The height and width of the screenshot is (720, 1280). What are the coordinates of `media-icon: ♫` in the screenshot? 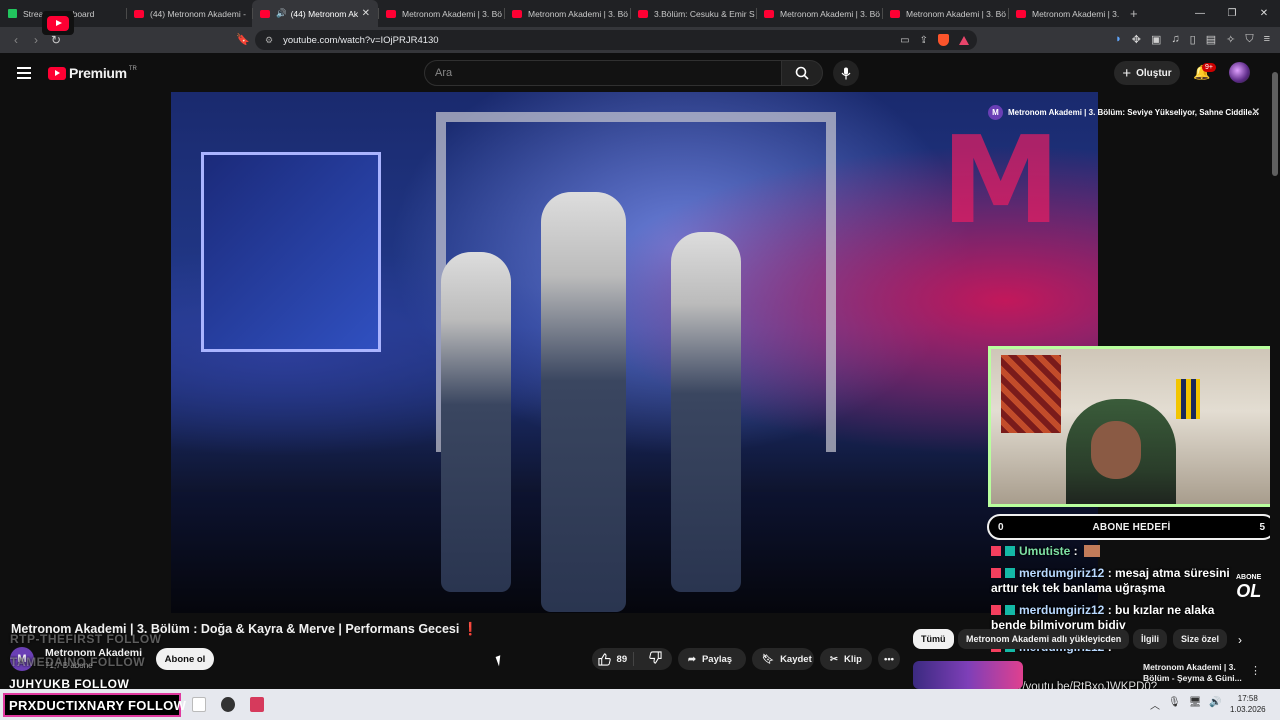 It's located at (1175, 39).